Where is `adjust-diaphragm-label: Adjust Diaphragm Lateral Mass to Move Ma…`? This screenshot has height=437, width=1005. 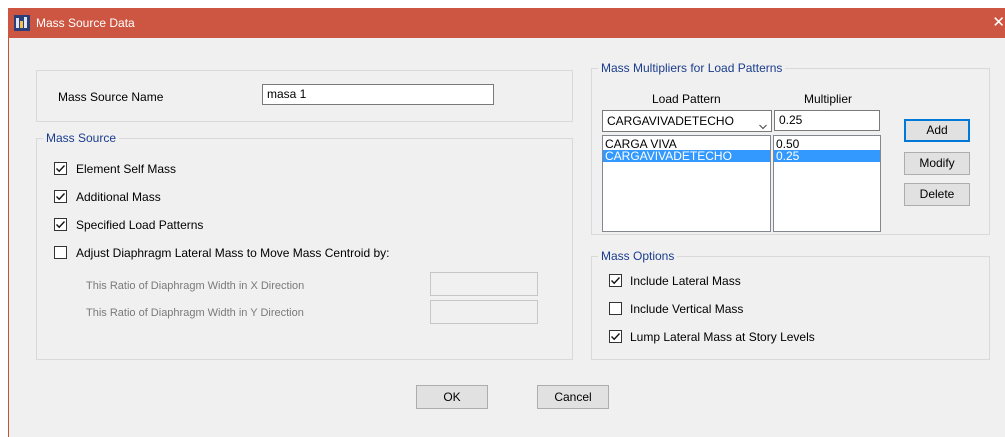 adjust-diaphragm-label: Adjust Diaphragm Lateral Mass to Move Ma… is located at coordinates (233, 253).